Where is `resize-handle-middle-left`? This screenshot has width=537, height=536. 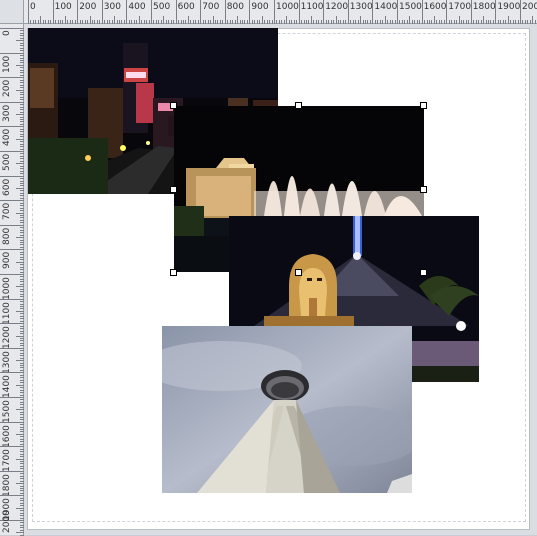
resize-handle-middle-left is located at coordinates (173, 189).